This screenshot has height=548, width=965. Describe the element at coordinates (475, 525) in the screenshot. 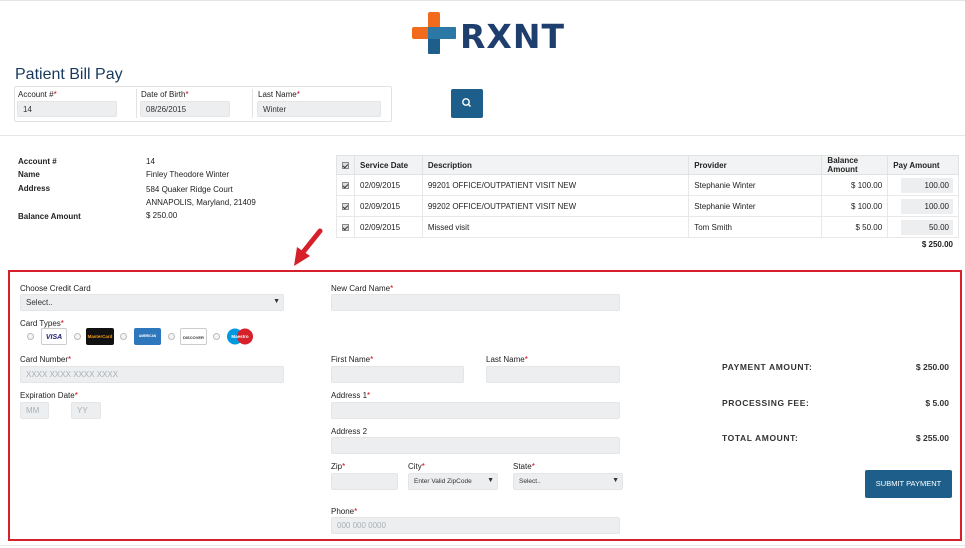

I see `phone-input: 000 000 0000` at that location.